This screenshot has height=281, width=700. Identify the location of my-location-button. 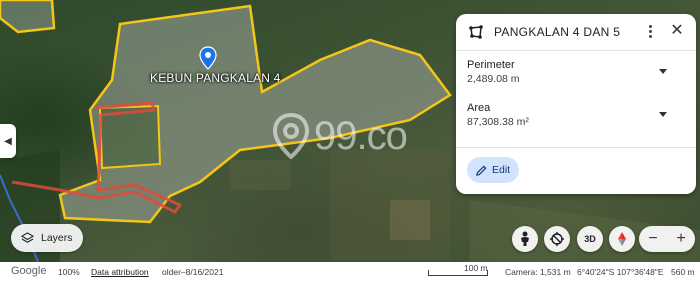
(557, 239).